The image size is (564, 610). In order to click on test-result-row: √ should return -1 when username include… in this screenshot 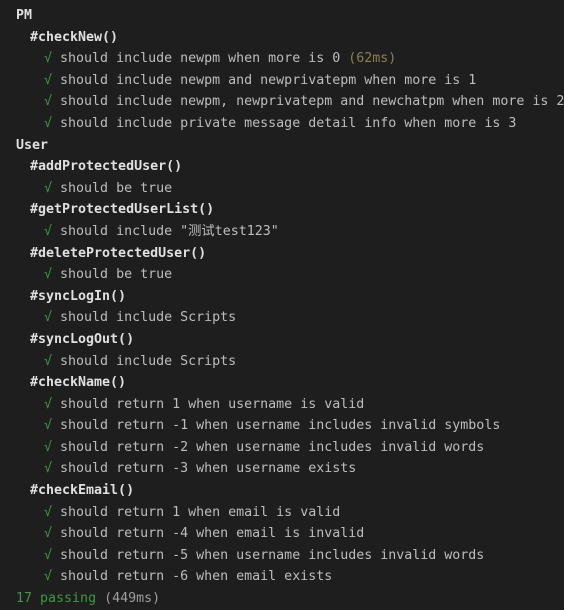, I will do `click(282, 426)`.